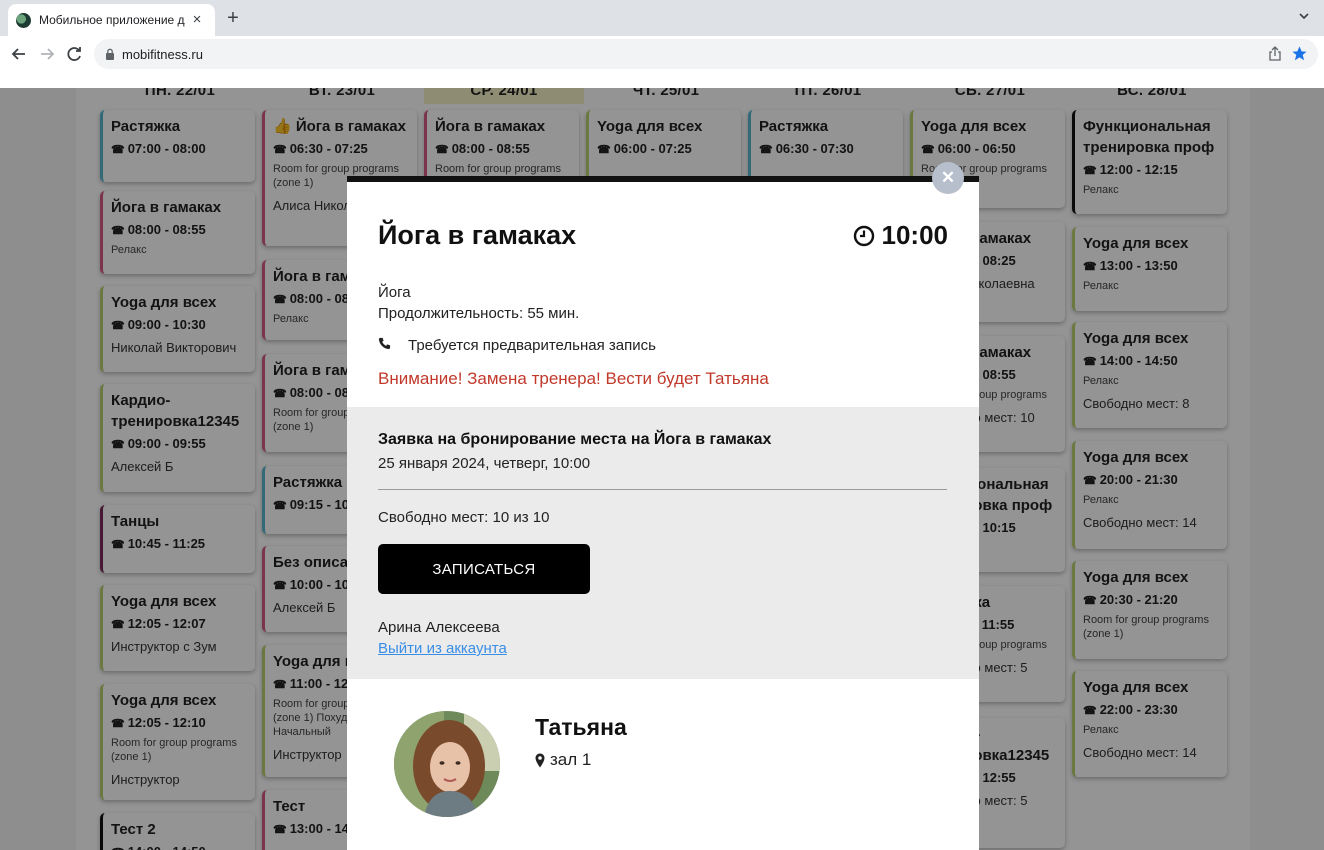 This screenshot has width=1324, height=850. I want to click on lock-icon, so click(110, 54).